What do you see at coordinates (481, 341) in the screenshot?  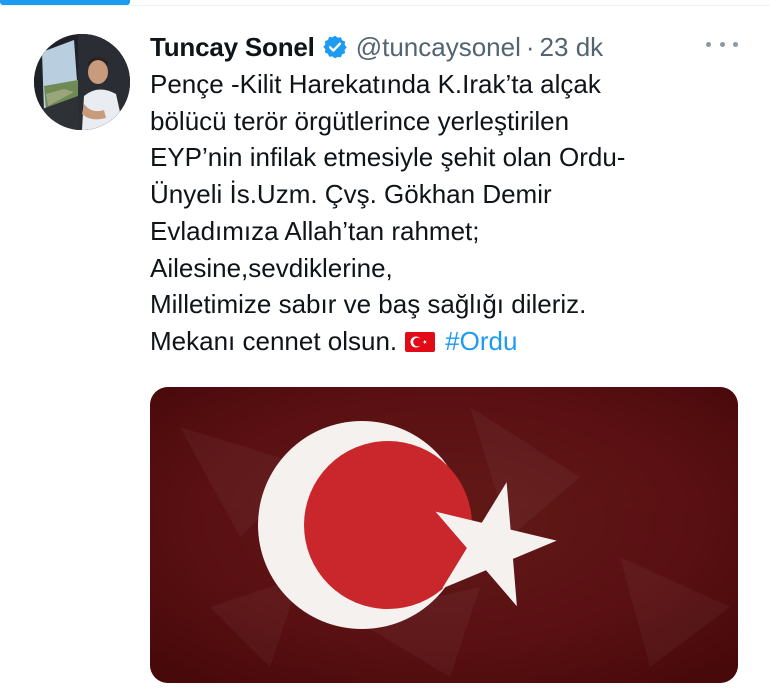 I see `hashtag-link: #Ordu` at bounding box center [481, 341].